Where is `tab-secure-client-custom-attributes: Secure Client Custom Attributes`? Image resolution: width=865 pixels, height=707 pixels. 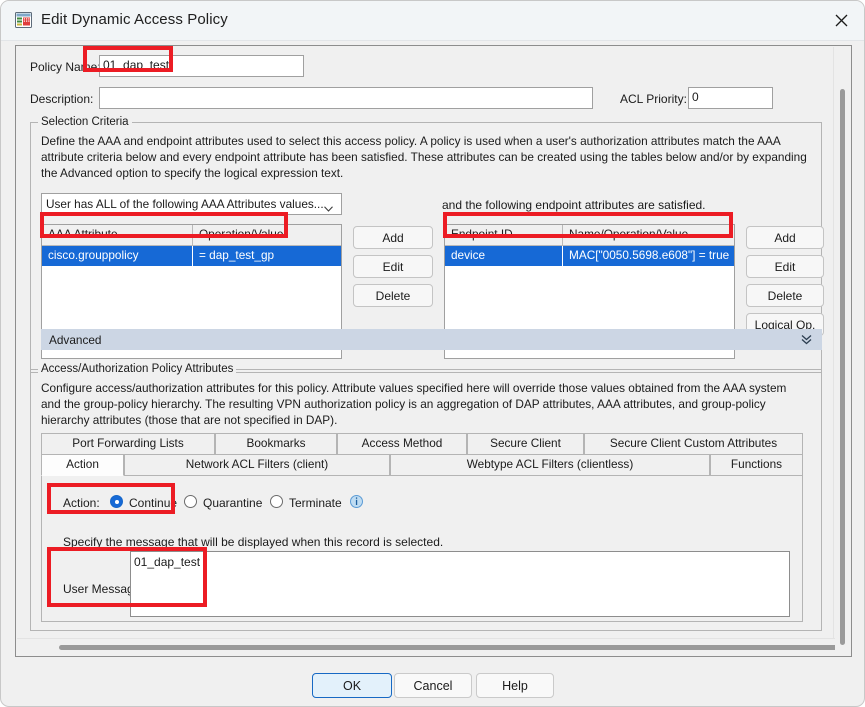 tab-secure-client-custom-attributes: Secure Client Custom Attributes is located at coordinates (693, 443).